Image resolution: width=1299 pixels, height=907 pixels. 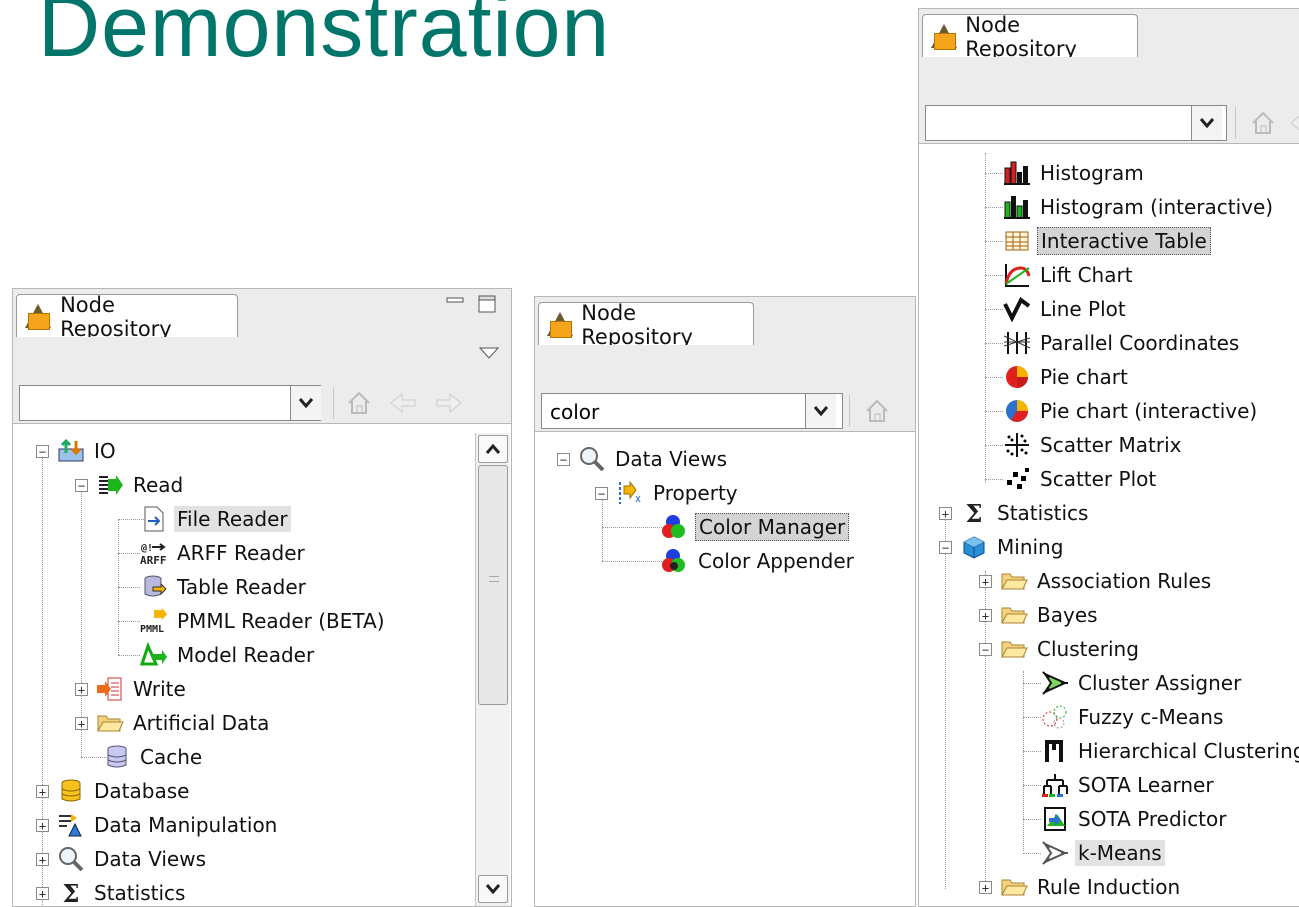 What do you see at coordinates (1131, 411) in the screenshot?
I see `tree-node-pie-chart-interactive: Pie chart (interactive)` at bounding box center [1131, 411].